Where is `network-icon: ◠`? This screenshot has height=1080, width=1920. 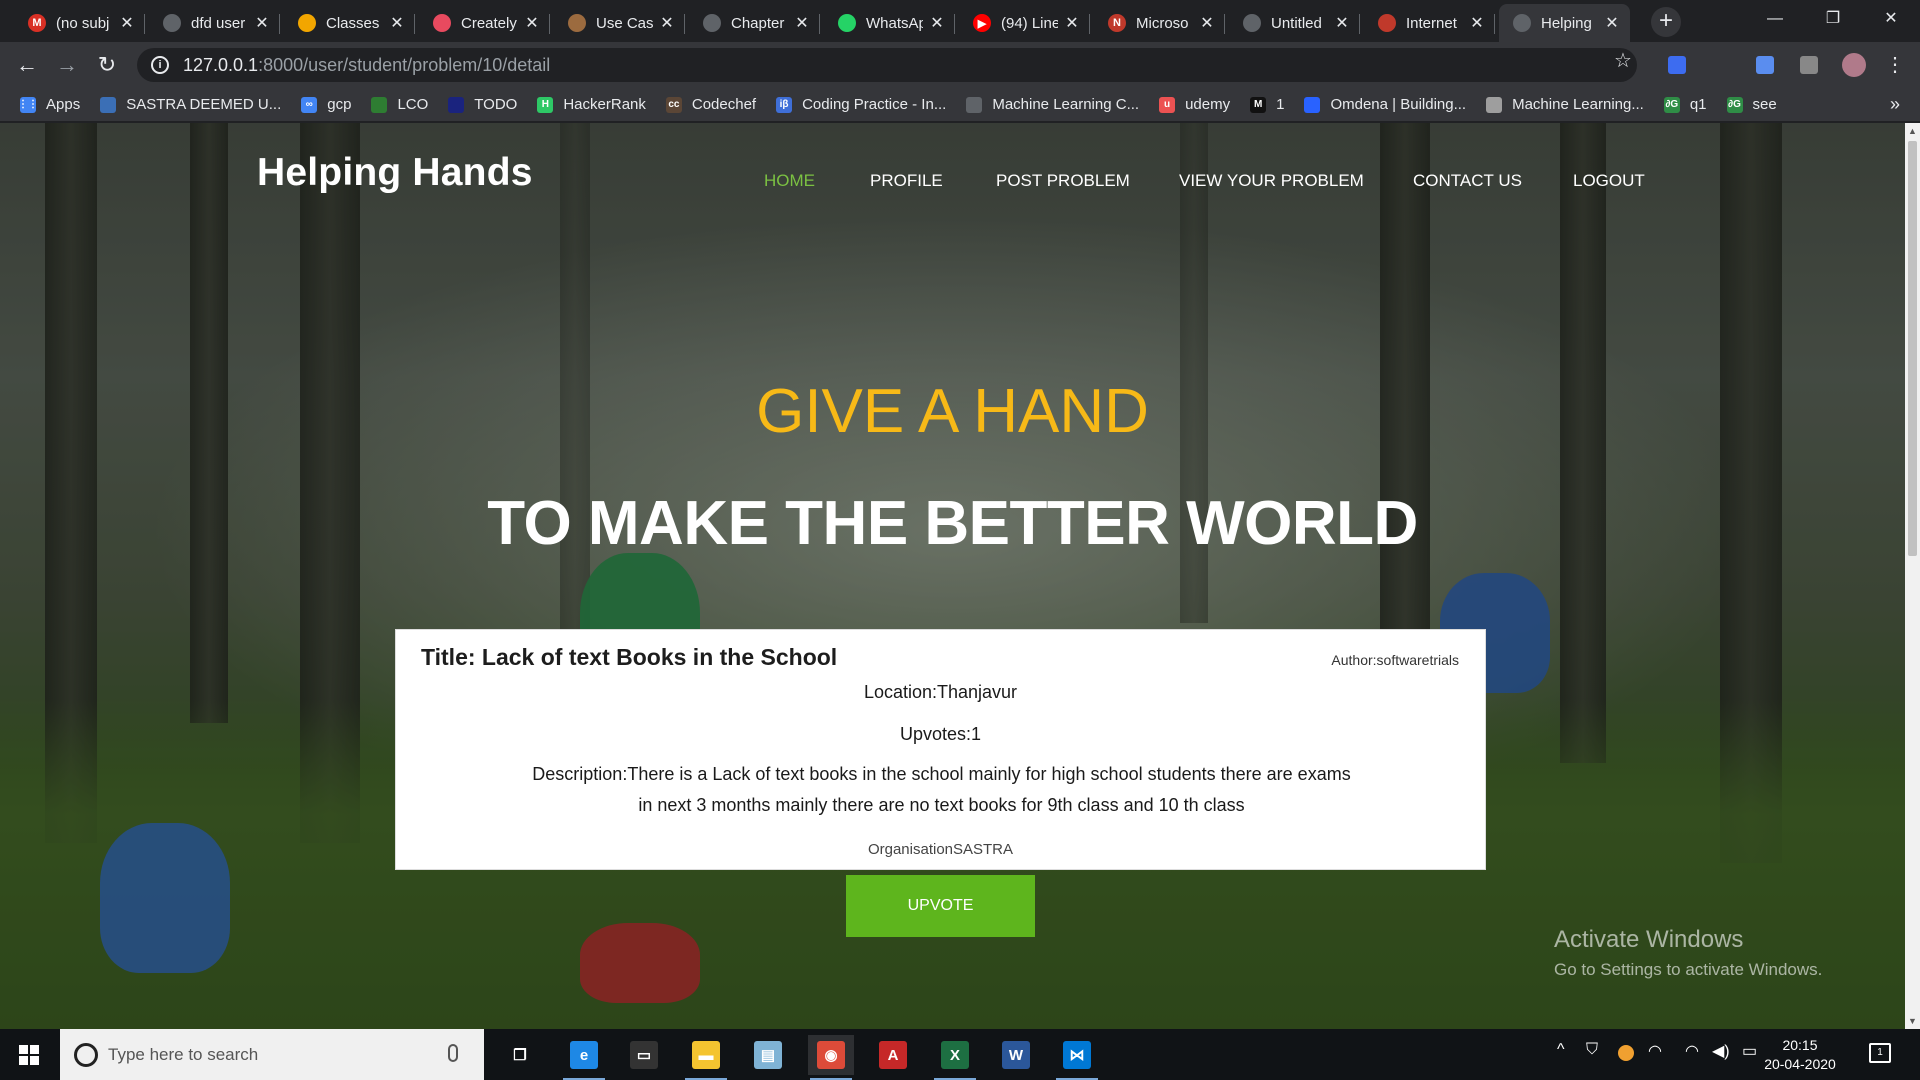 network-icon: ◠ is located at coordinates (1655, 1051).